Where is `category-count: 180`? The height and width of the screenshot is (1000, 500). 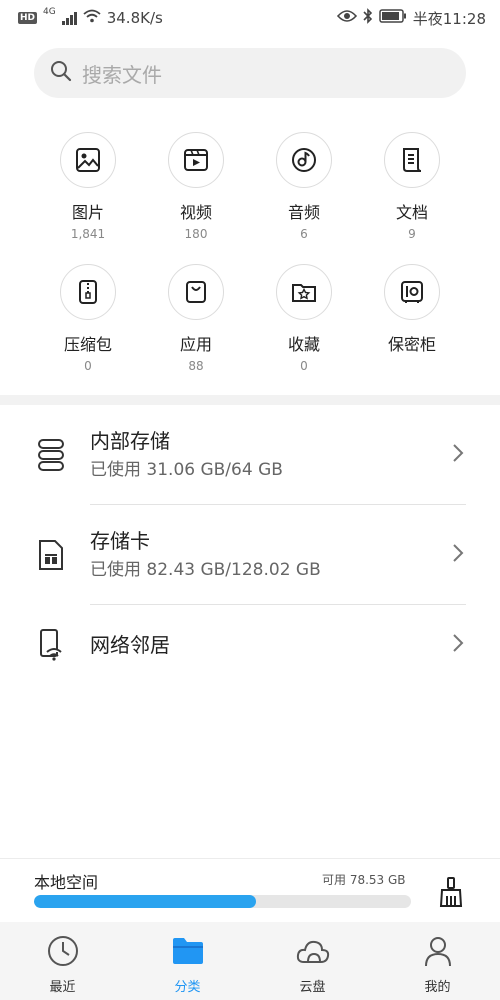
category-count: 180 is located at coordinates (196, 234).